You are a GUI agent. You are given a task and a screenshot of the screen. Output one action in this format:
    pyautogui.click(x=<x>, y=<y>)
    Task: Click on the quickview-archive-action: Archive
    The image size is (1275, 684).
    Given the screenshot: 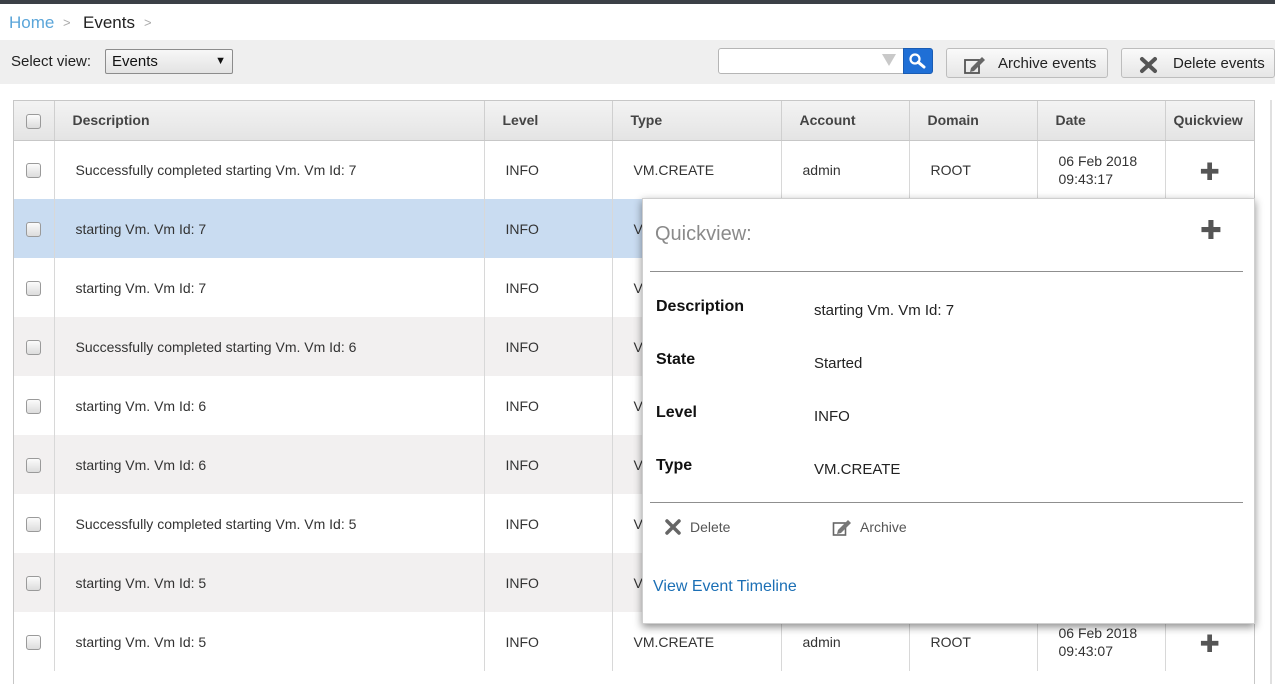 What is the action you would take?
    pyautogui.click(x=877, y=528)
    